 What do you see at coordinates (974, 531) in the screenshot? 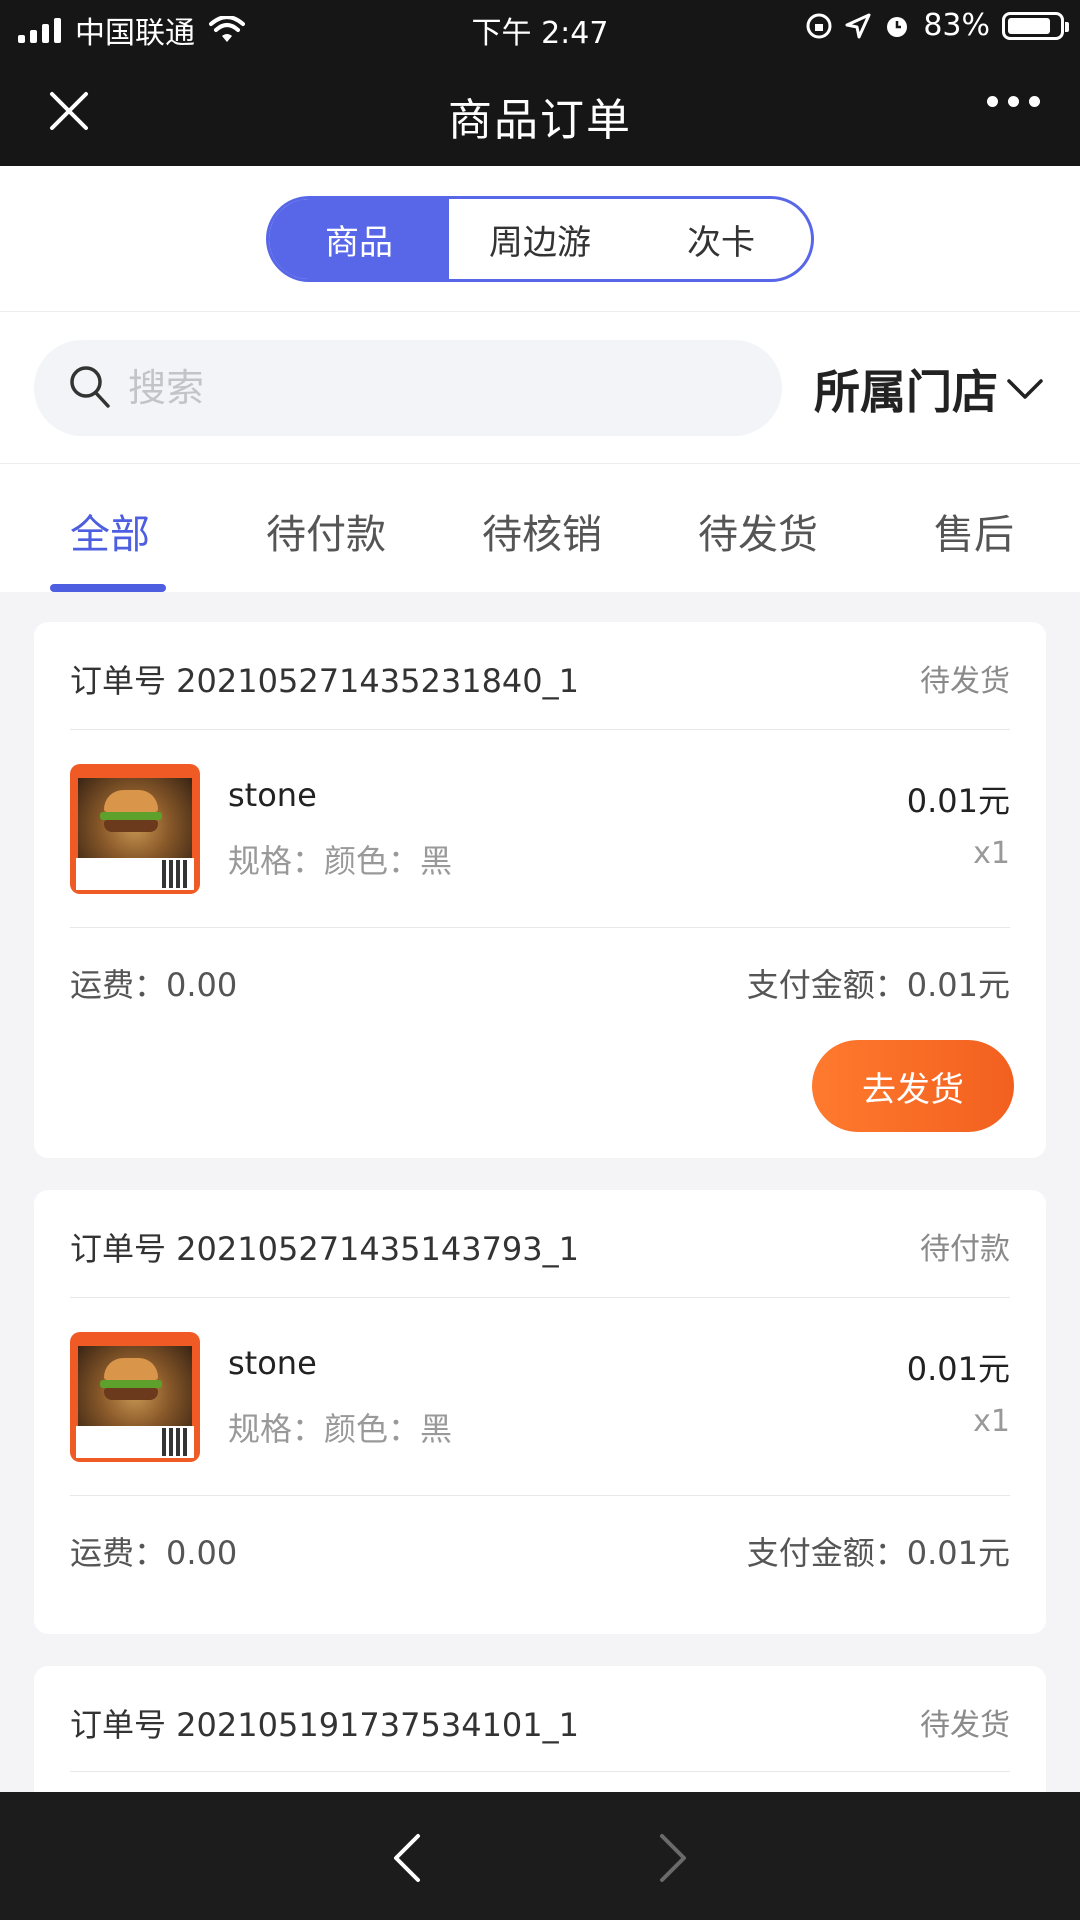
I see `tab-after-sales: 售后` at bounding box center [974, 531].